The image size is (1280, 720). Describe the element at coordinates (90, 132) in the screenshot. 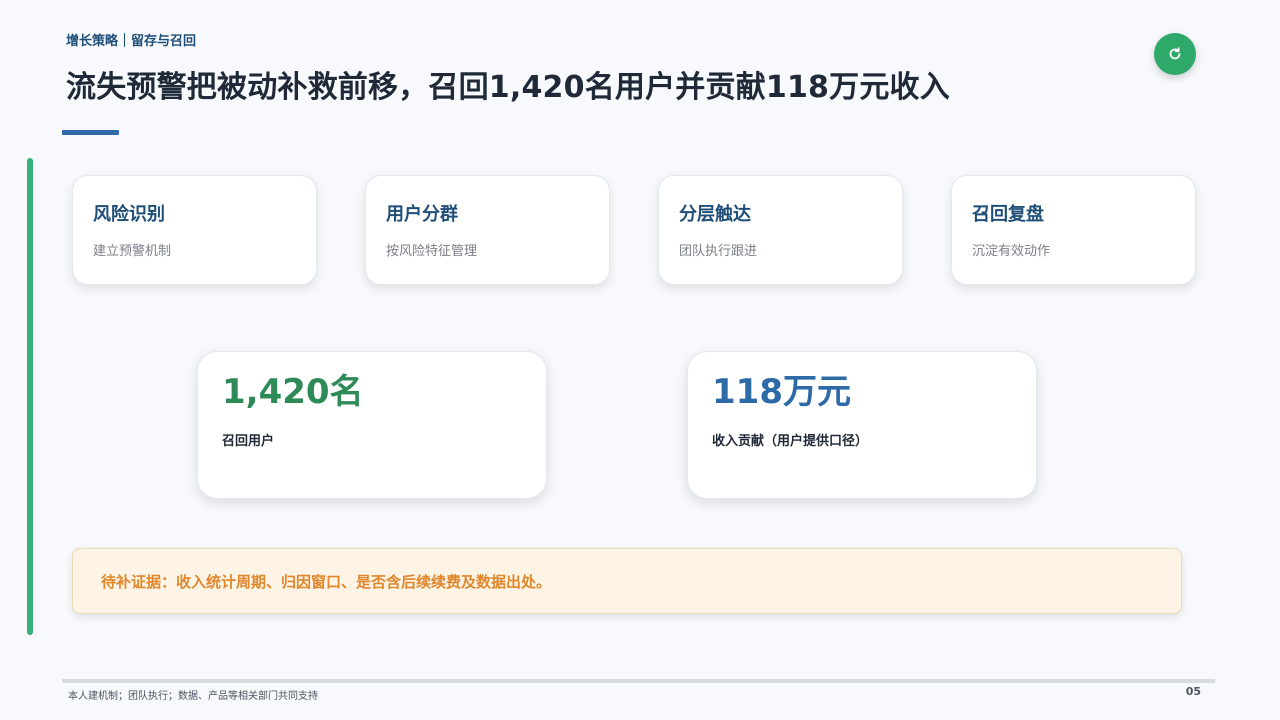

I see `title-underline` at that location.